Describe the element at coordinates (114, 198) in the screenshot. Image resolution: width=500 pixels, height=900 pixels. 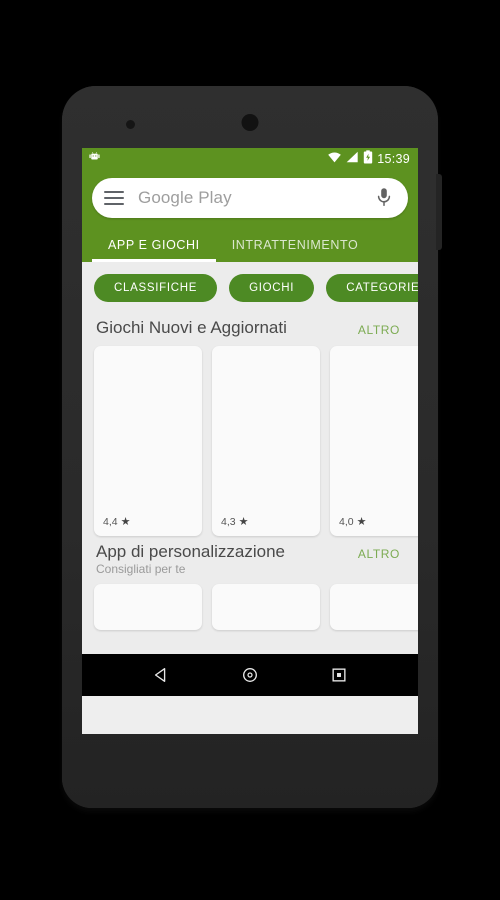
I see `hamburger-menu-icon` at that location.